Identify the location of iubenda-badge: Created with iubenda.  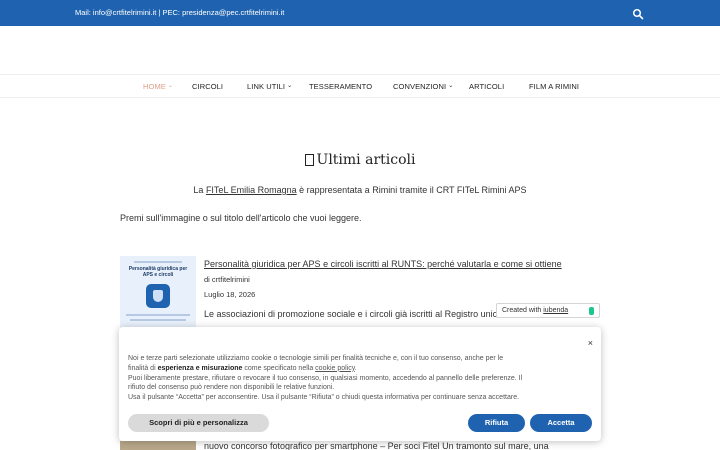
(548, 310).